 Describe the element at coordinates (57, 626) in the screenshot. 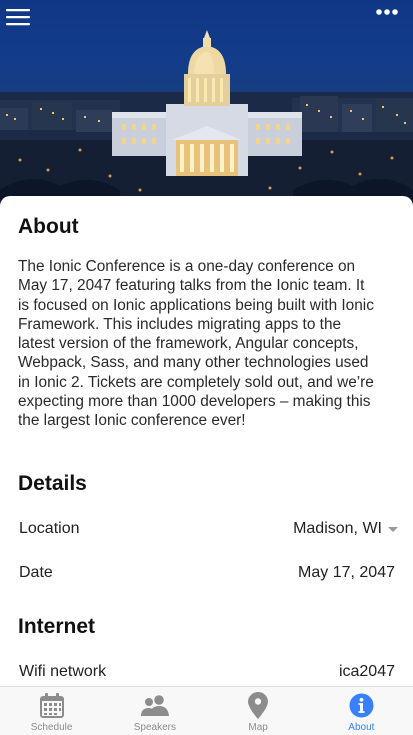

I see `internet-heading: Internet` at that location.